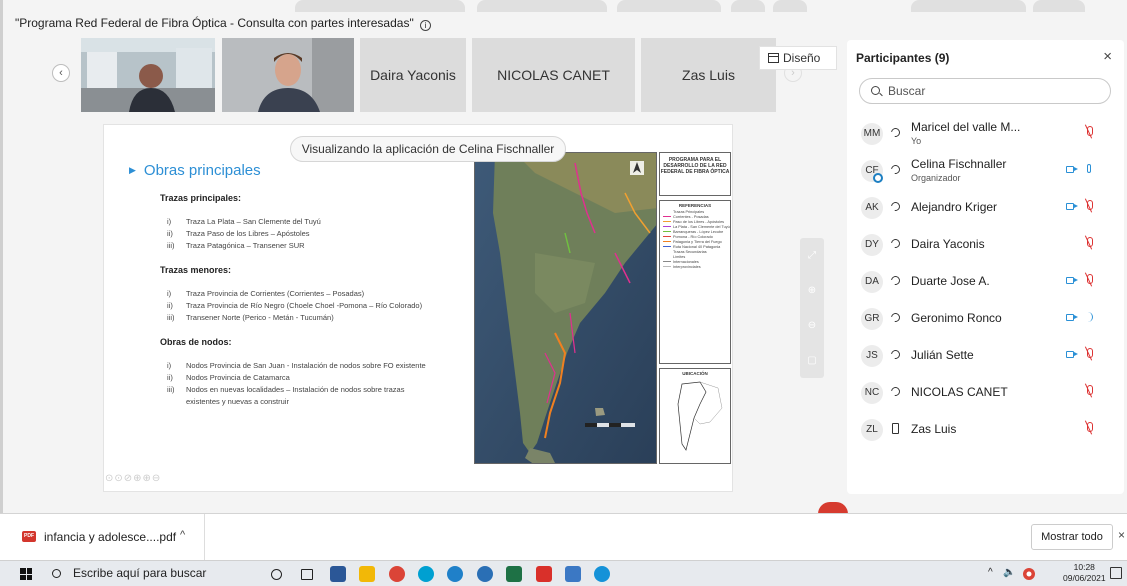  I want to click on participant-row: GR Geronimo Ronco, so click(985, 318).